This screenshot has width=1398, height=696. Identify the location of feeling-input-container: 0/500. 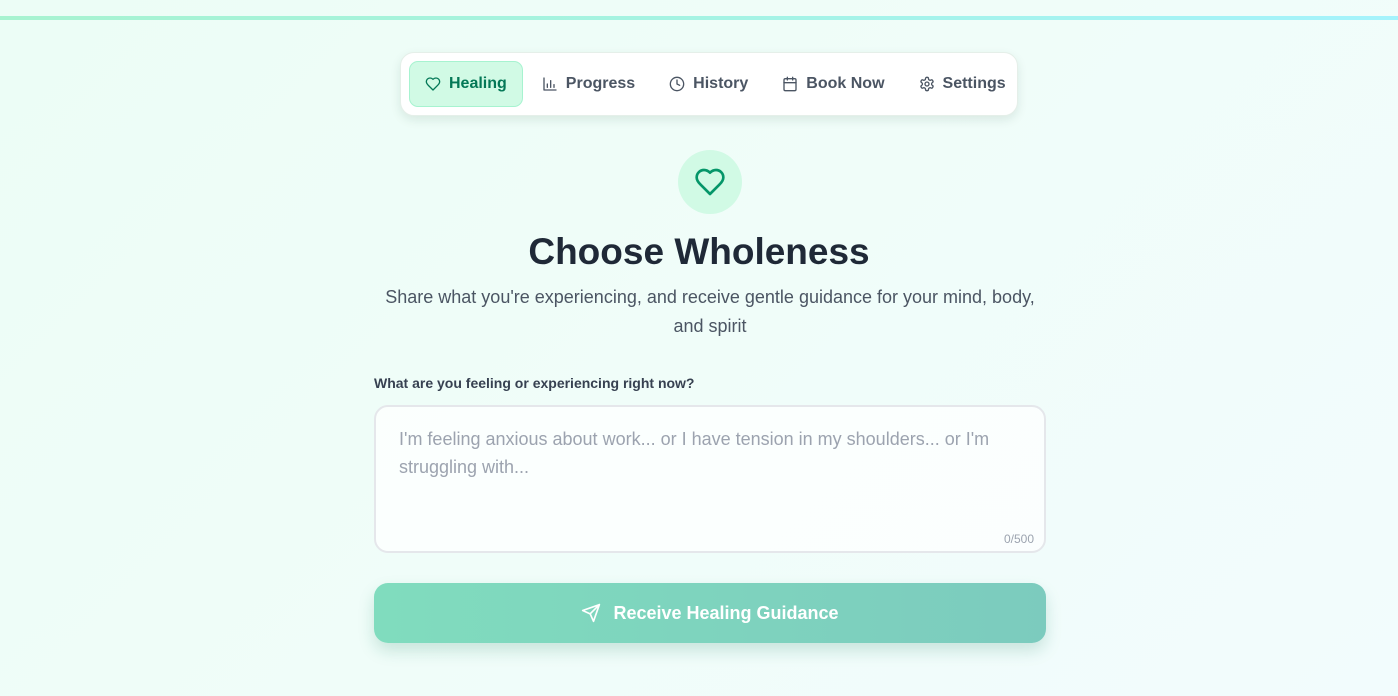
(710, 479).